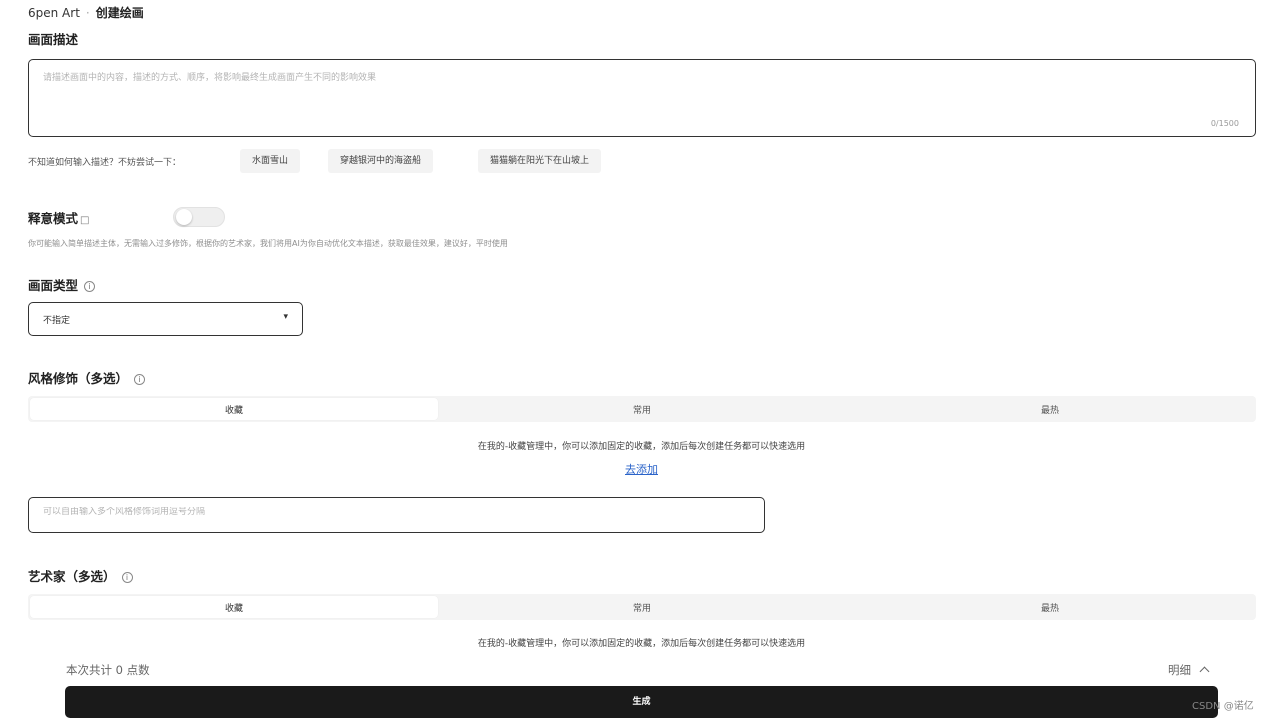  I want to click on detail-toggle: 明细, so click(1189, 670).